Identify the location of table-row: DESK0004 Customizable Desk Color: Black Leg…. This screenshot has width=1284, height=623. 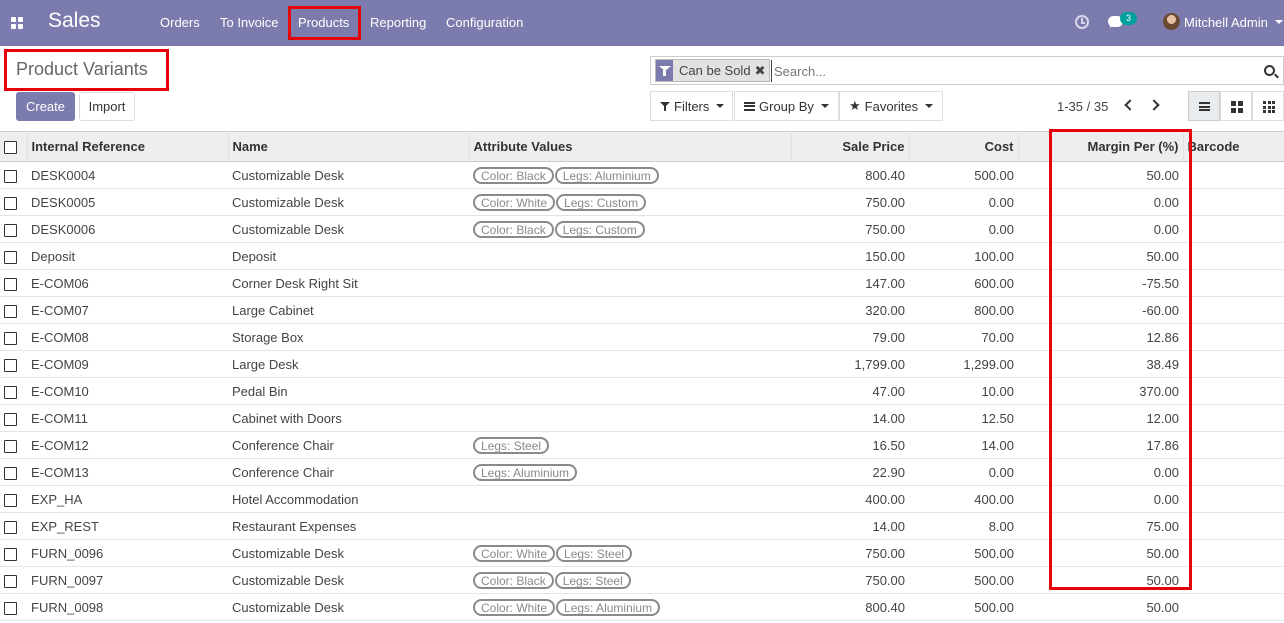
(642, 175).